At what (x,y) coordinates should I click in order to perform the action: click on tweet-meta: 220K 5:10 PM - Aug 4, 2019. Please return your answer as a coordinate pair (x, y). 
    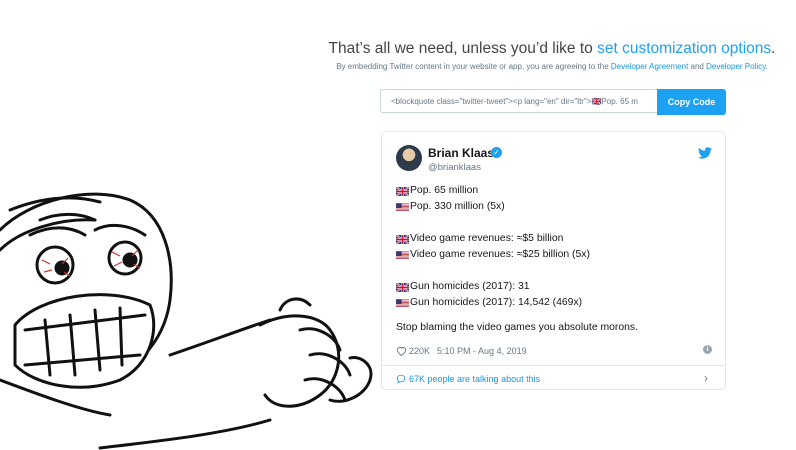
    Looking at the image, I should click on (461, 351).